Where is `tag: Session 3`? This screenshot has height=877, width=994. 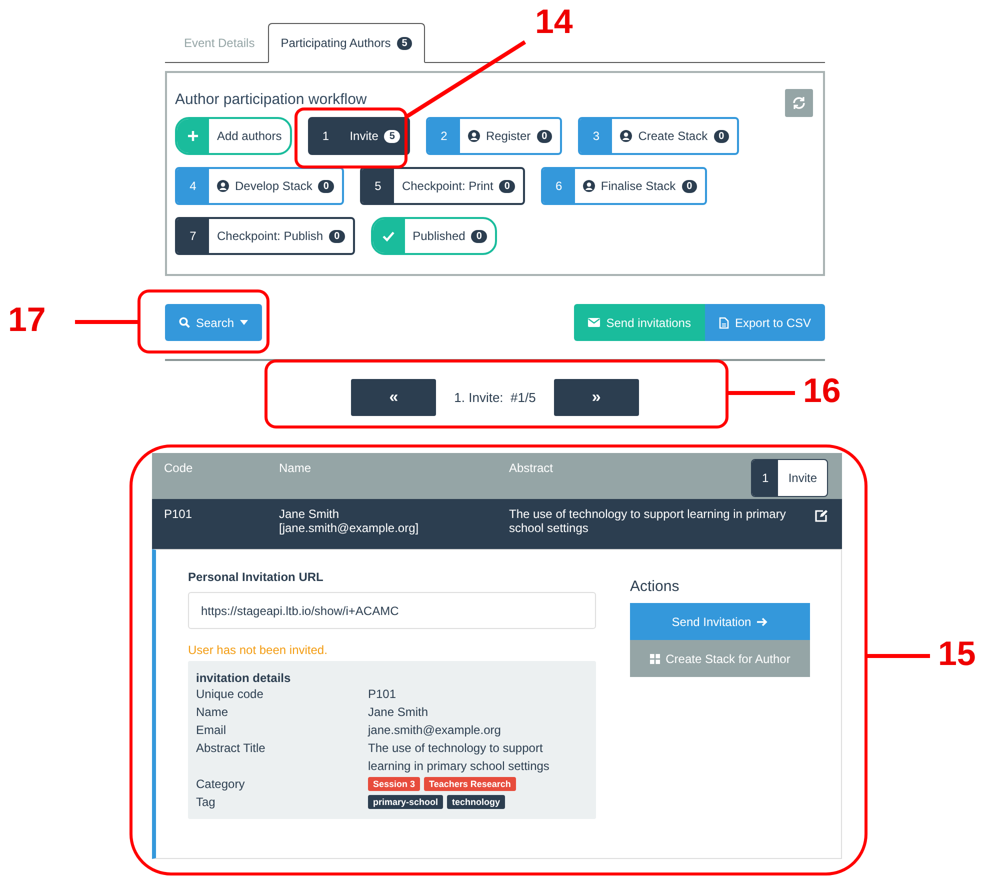
tag: Session 3 is located at coordinates (394, 784).